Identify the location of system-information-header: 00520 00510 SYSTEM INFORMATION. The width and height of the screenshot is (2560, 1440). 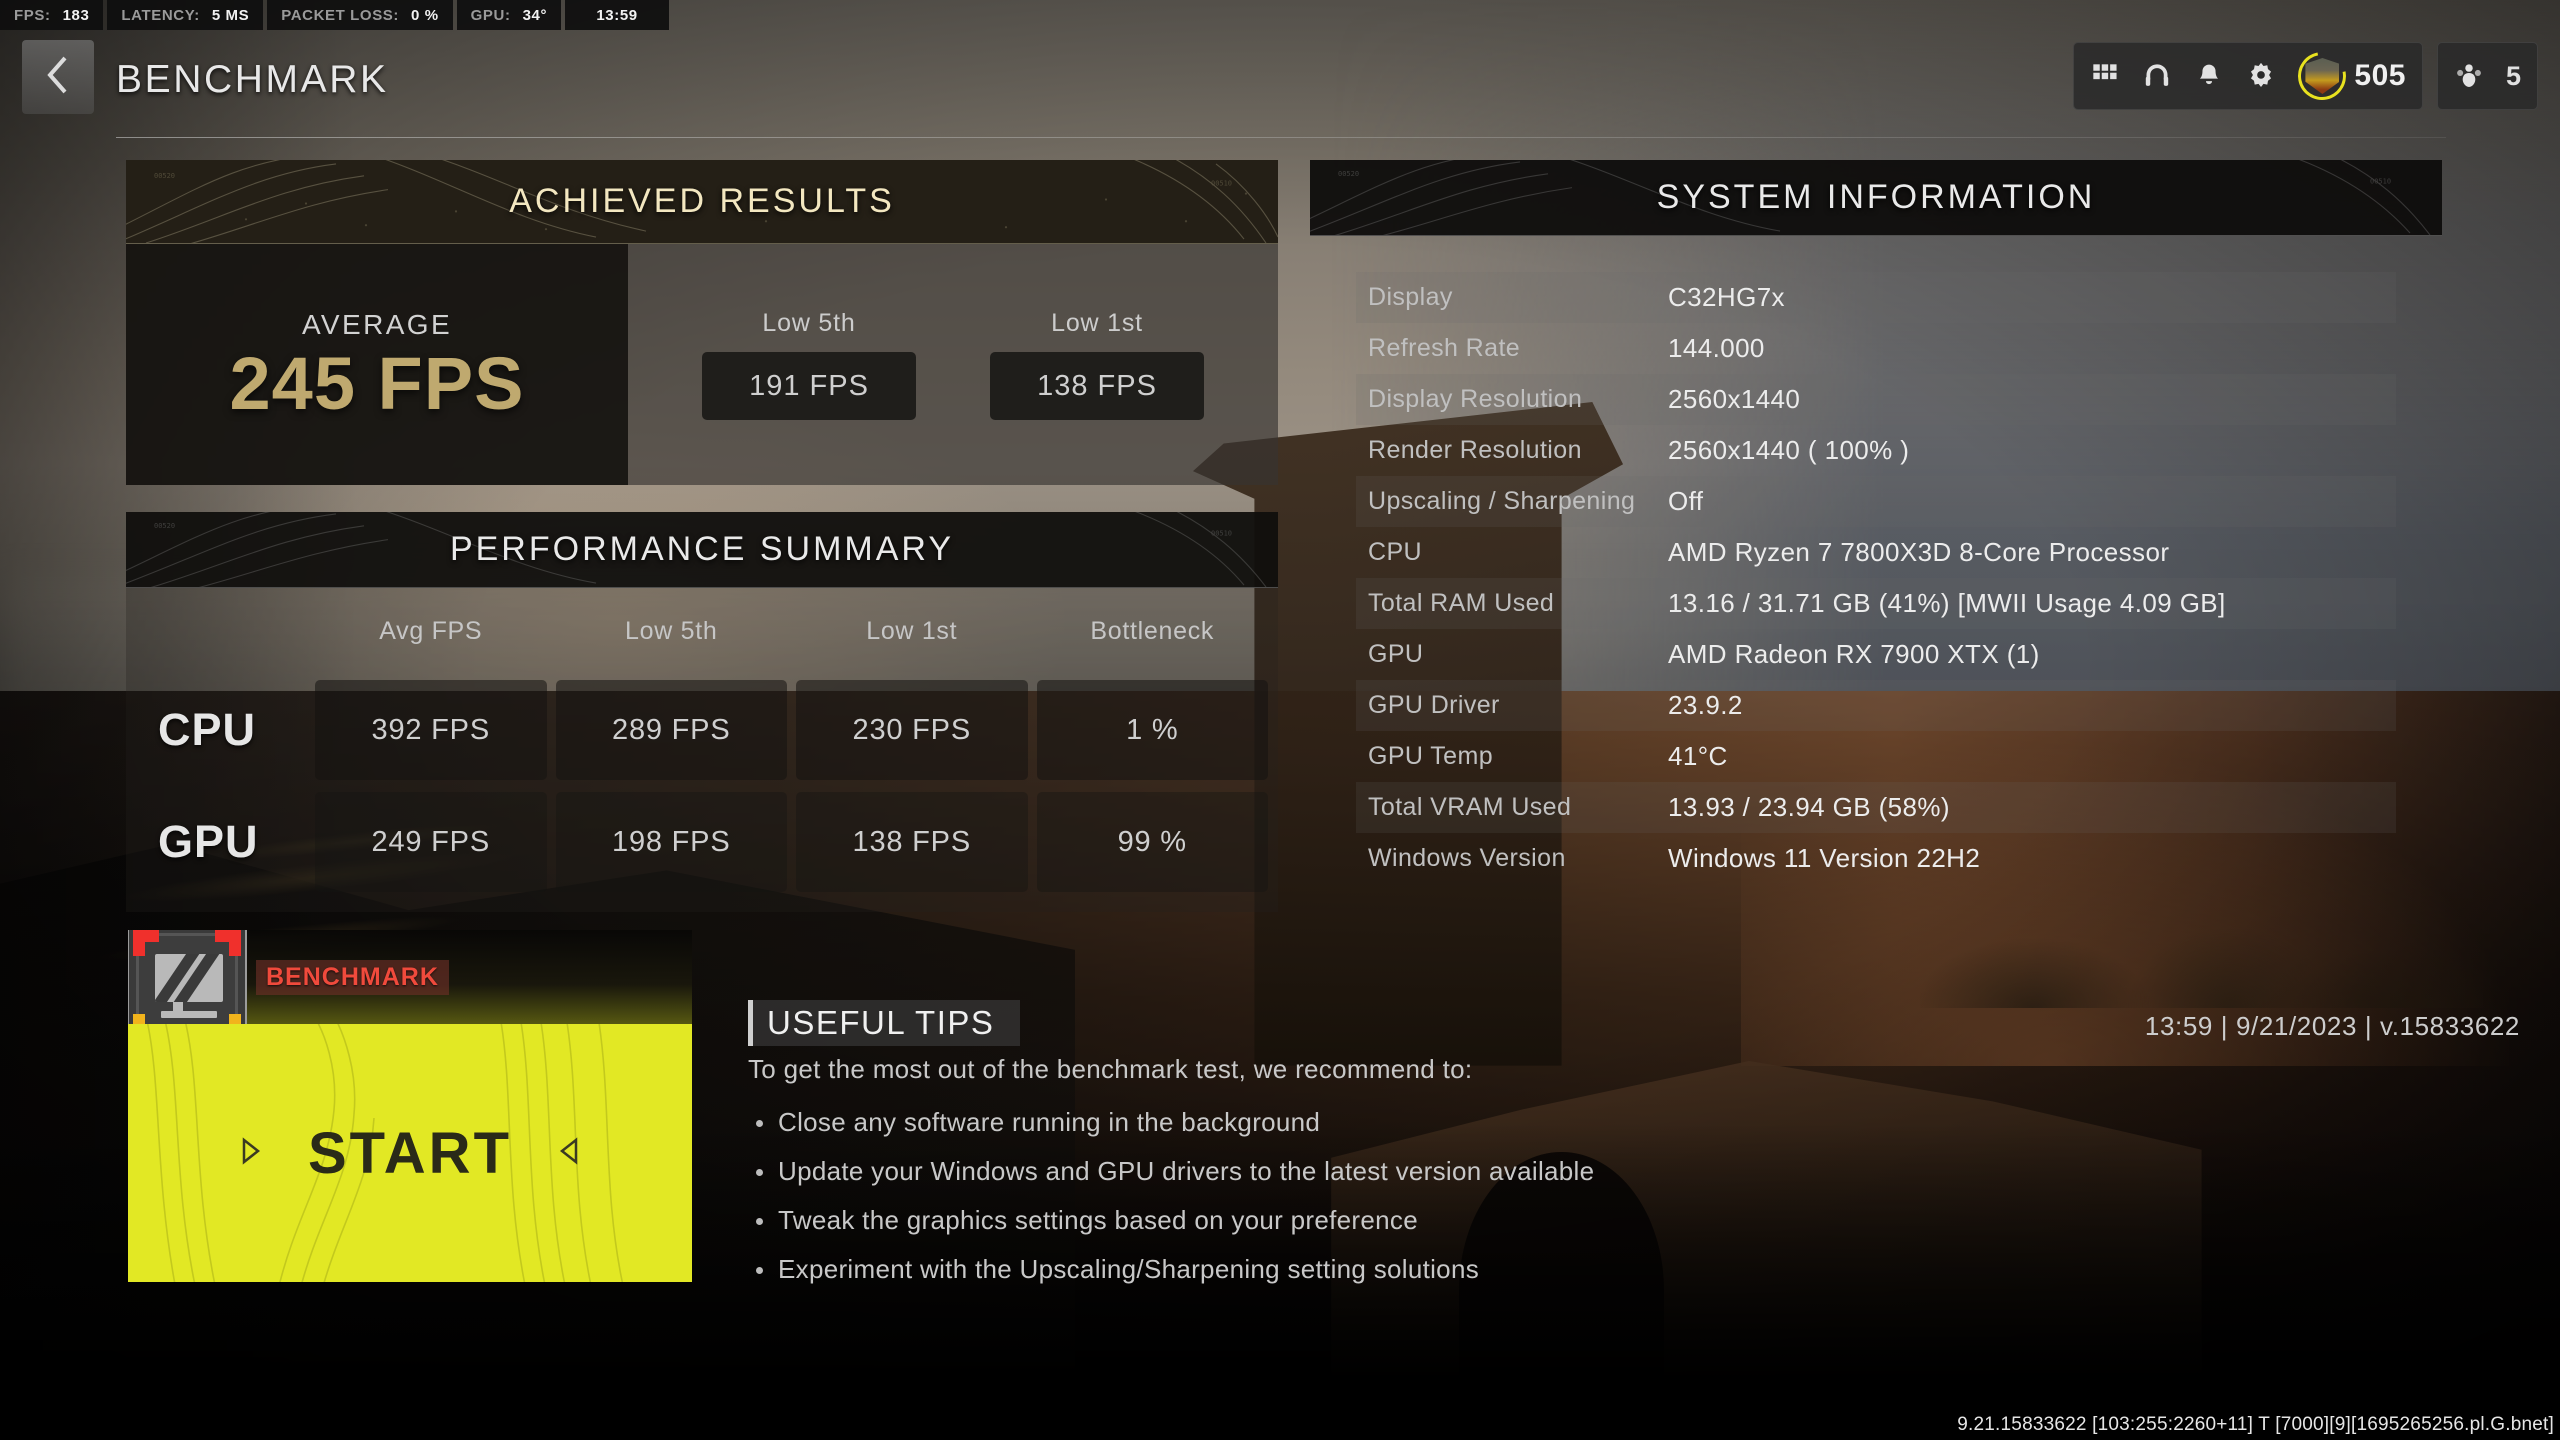
(1876, 198).